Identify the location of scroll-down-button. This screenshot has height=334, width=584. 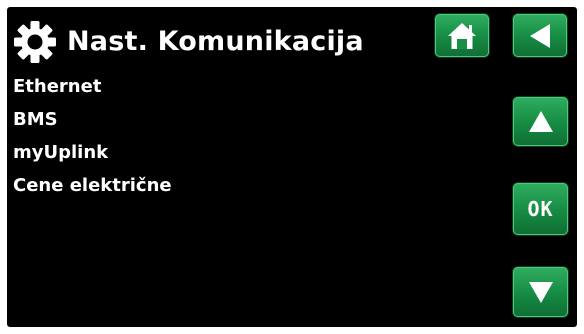
(540, 292).